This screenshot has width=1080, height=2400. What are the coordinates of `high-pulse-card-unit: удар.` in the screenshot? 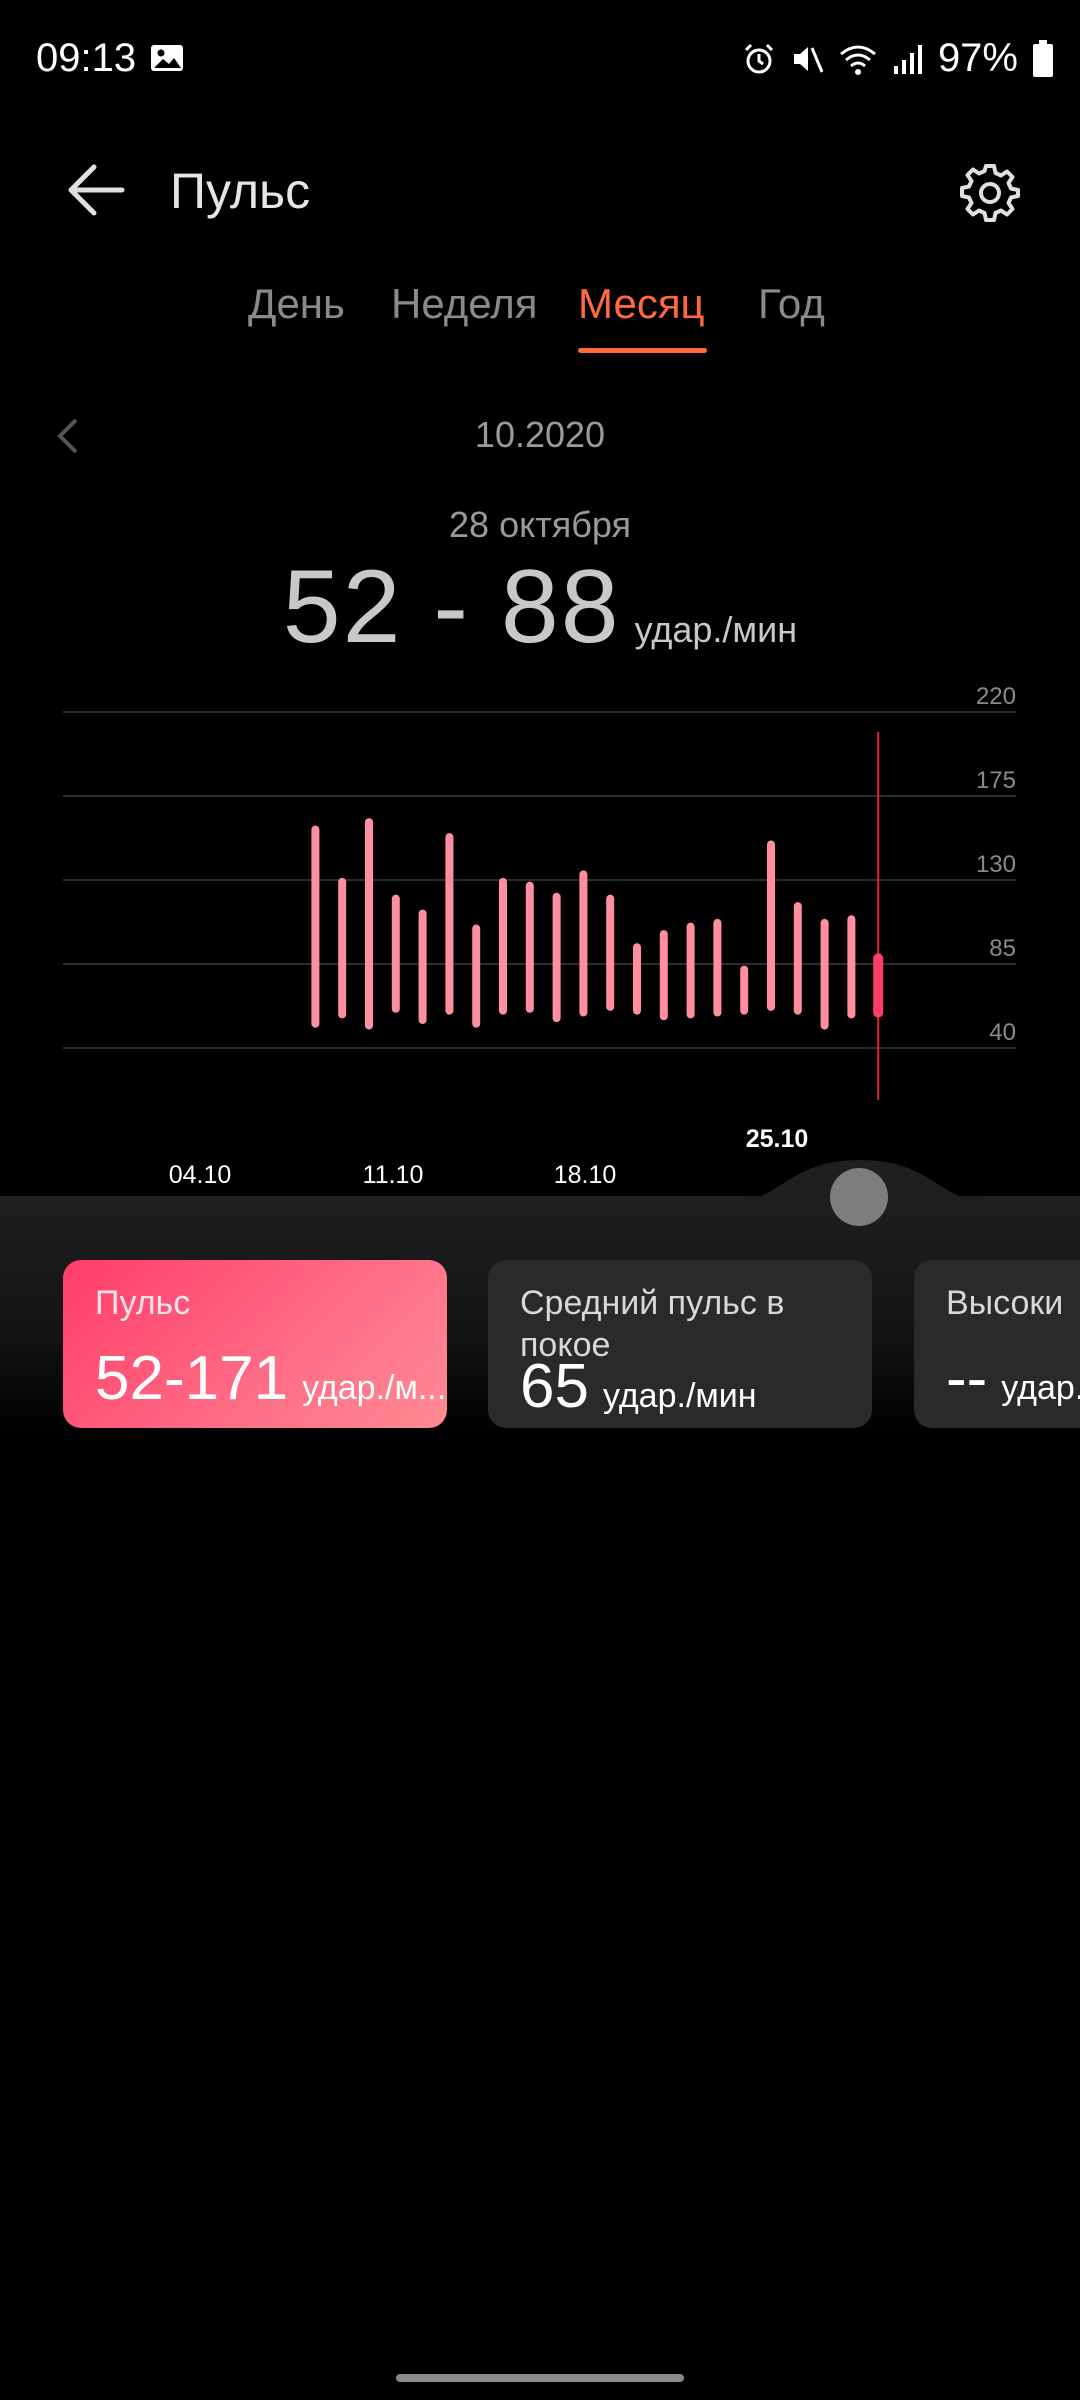 It's located at (1040, 1388).